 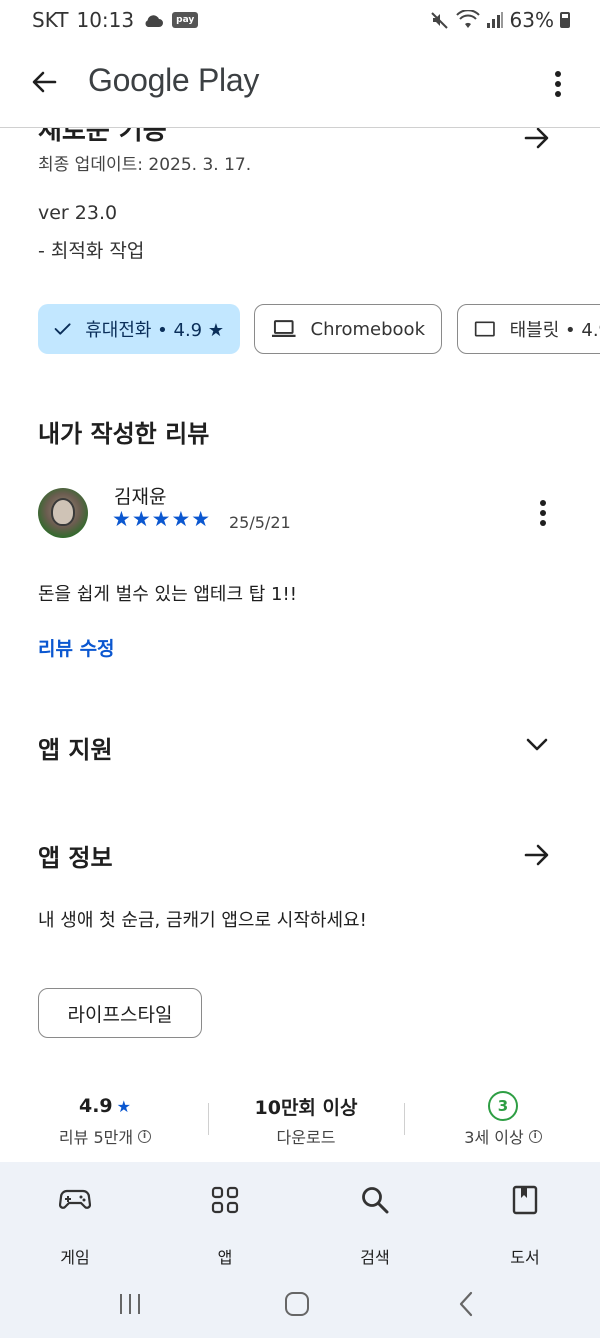 I want to click on review-date: 25/5/21, so click(x=260, y=522).